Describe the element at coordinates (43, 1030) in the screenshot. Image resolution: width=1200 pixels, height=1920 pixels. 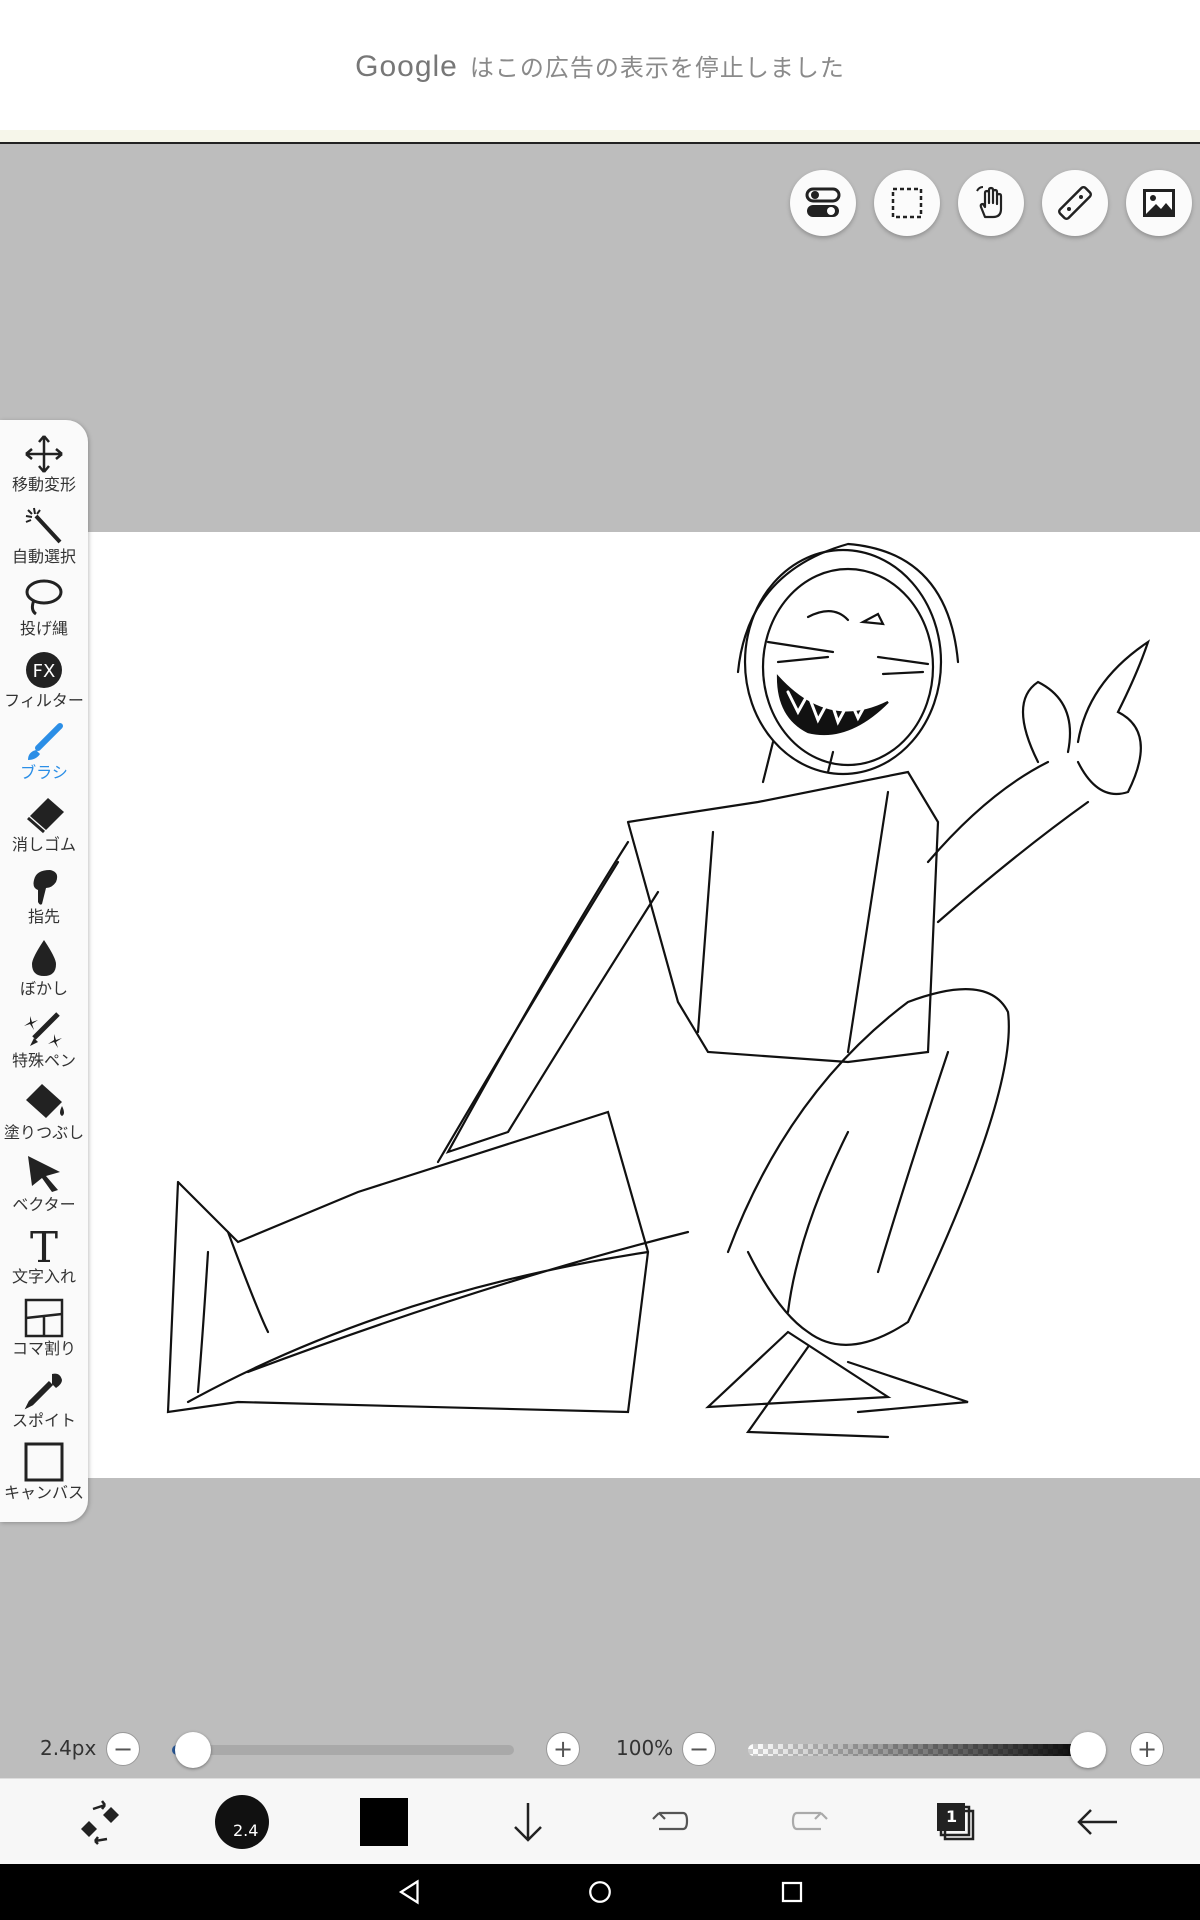
I see `sparkle-pen-icon` at that location.